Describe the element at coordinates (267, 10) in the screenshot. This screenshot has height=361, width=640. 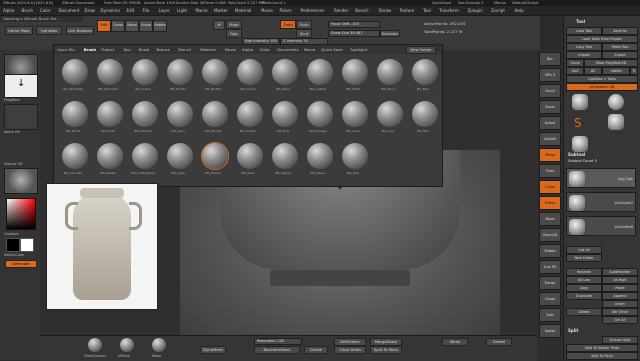
I see `menu-movie: Movie` at that location.